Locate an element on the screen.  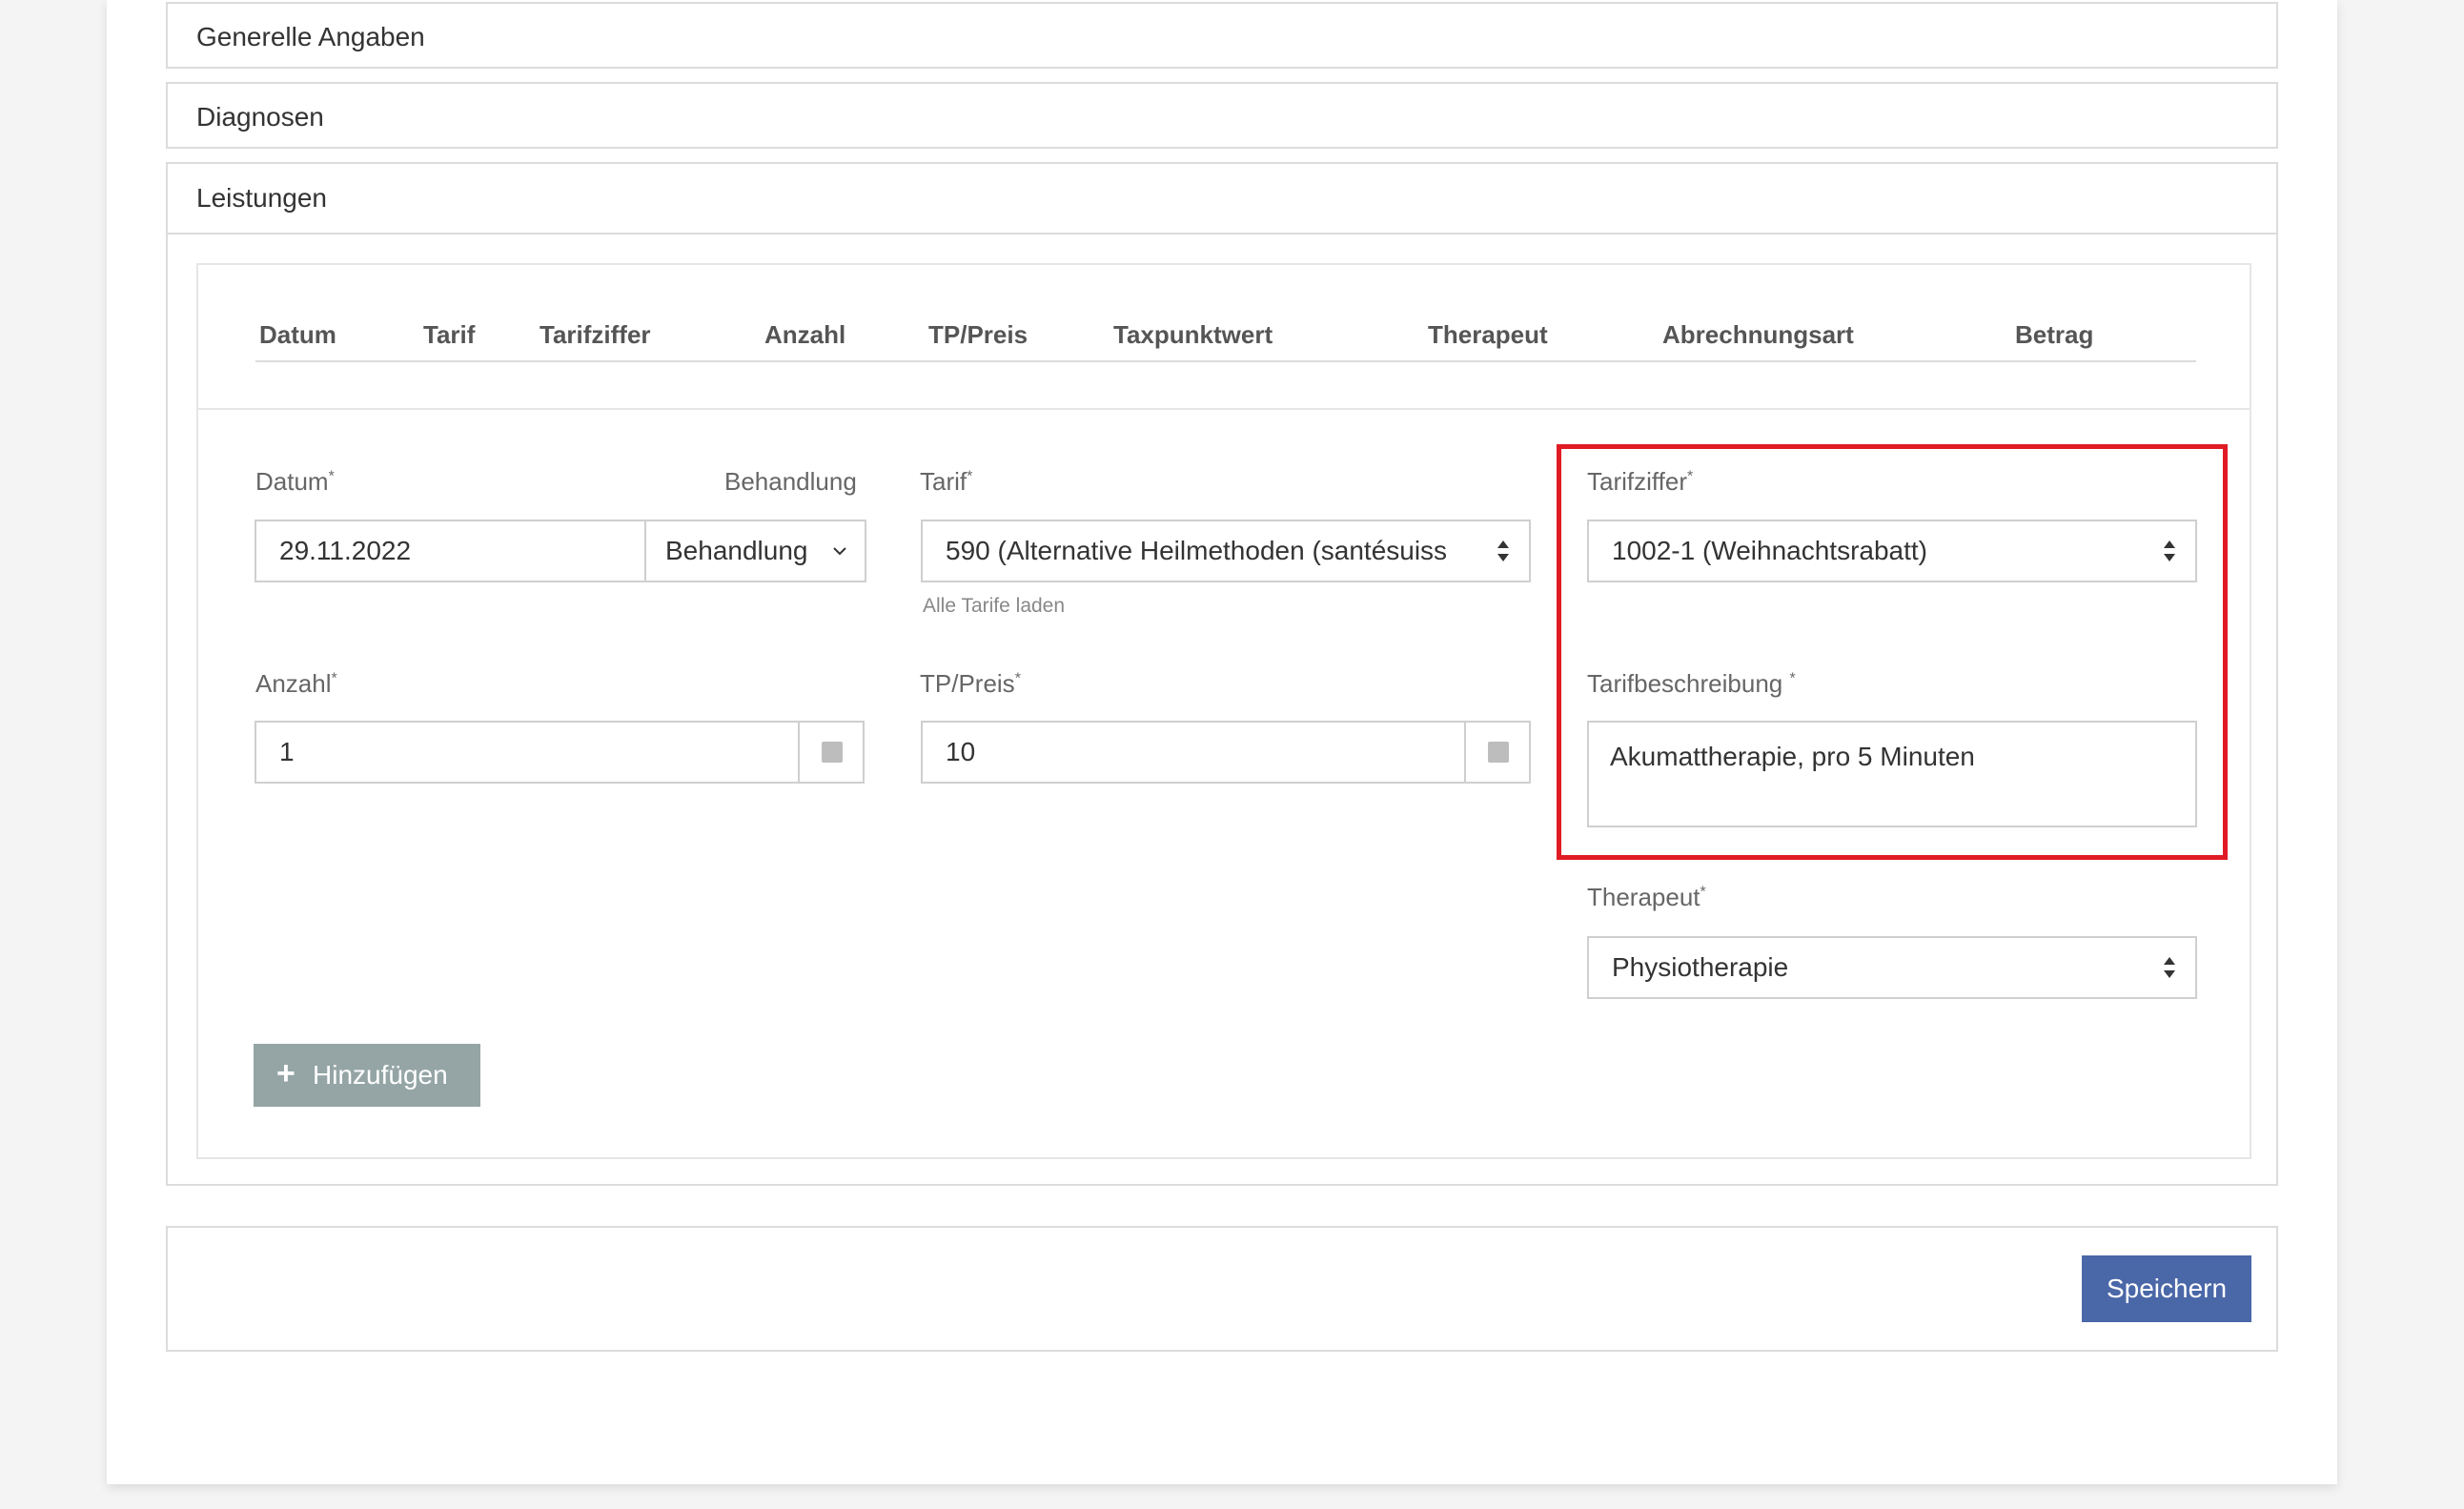
section-title: Diagnosen is located at coordinates (260, 117).